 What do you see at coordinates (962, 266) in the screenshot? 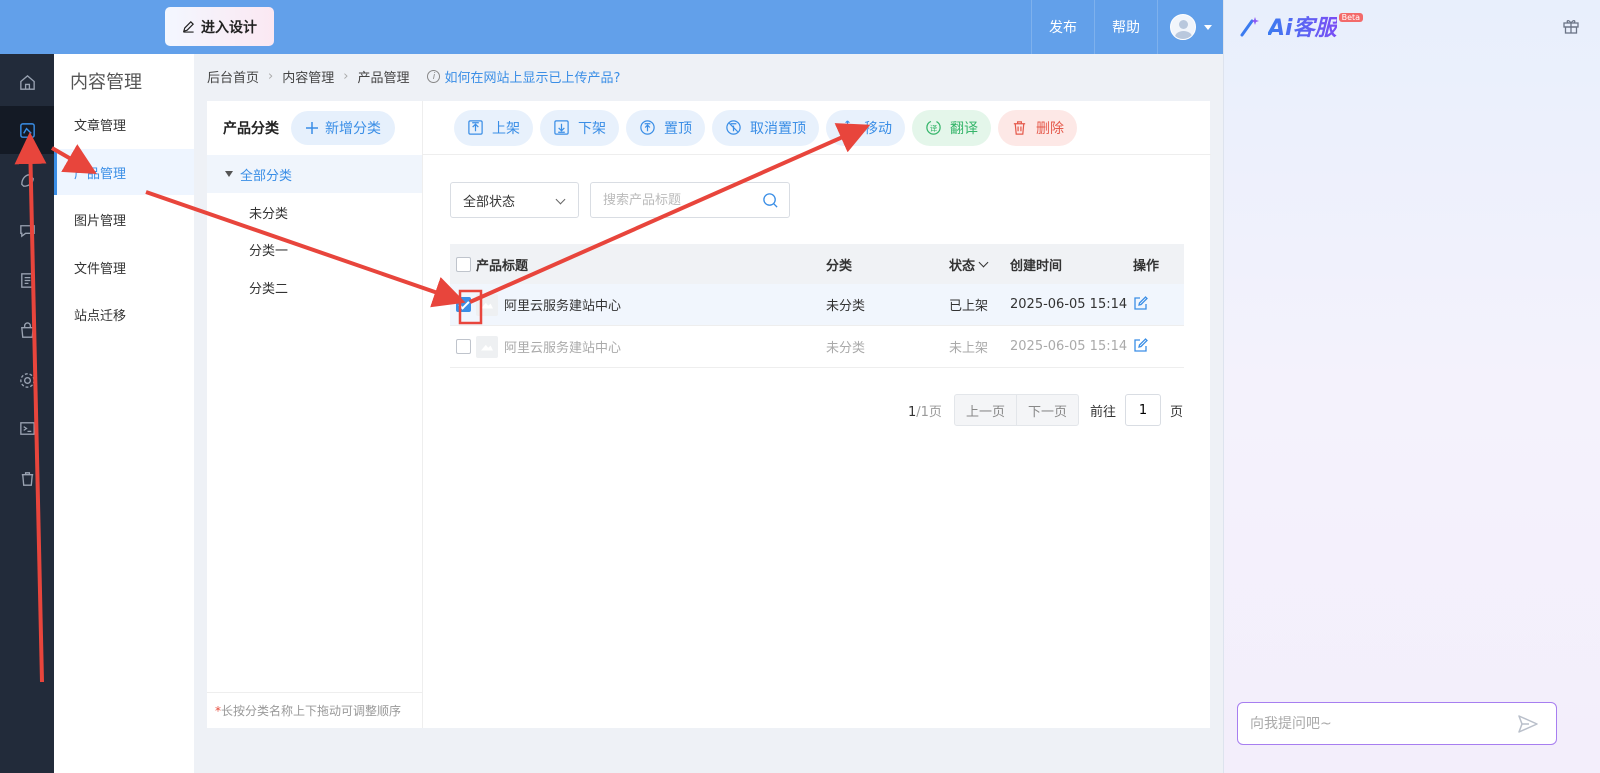
I see `header-status-label: 状态` at bounding box center [962, 266].